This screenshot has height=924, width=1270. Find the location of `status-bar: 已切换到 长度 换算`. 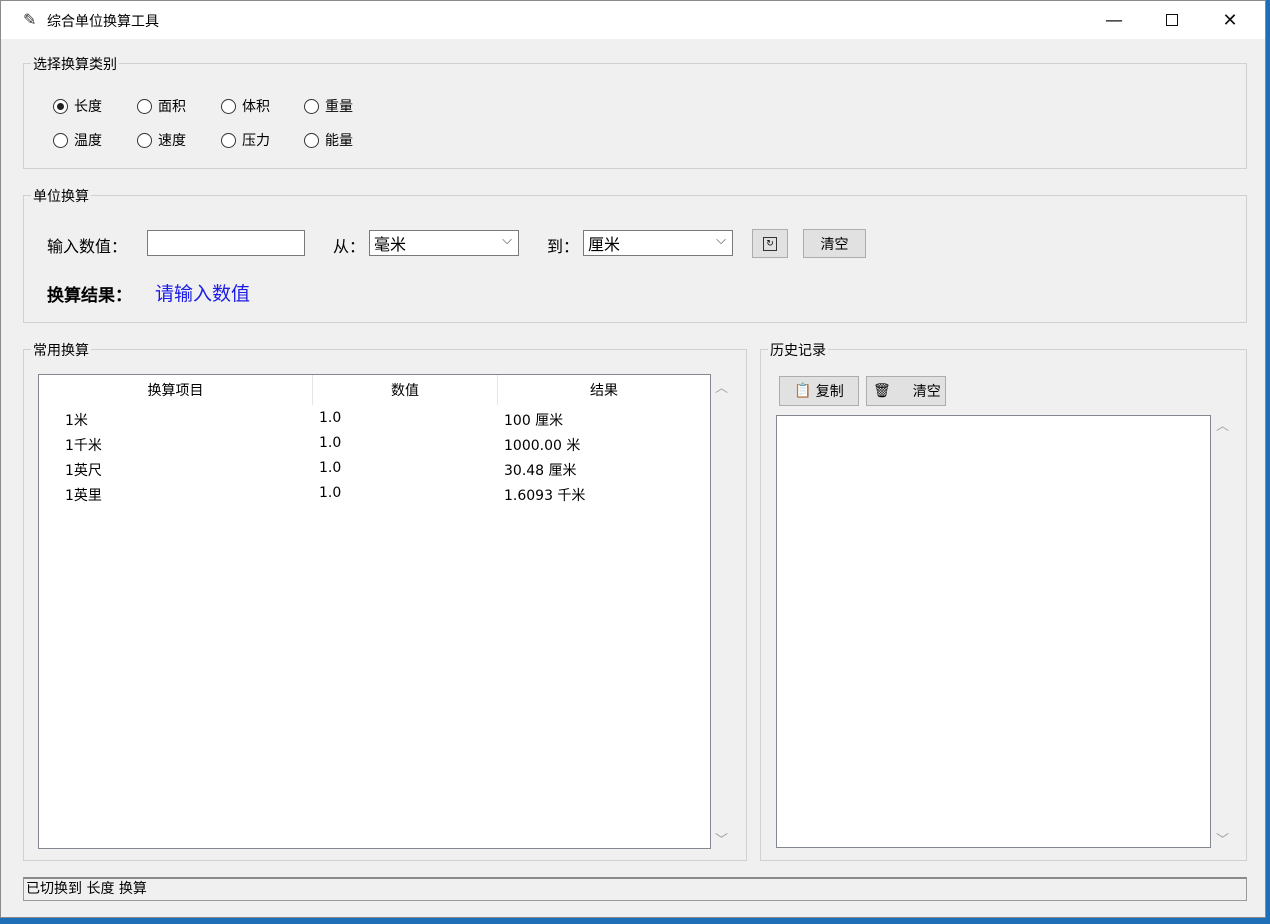

status-bar: 已切换到 长度 换算 is located at coordinates (635, 889).